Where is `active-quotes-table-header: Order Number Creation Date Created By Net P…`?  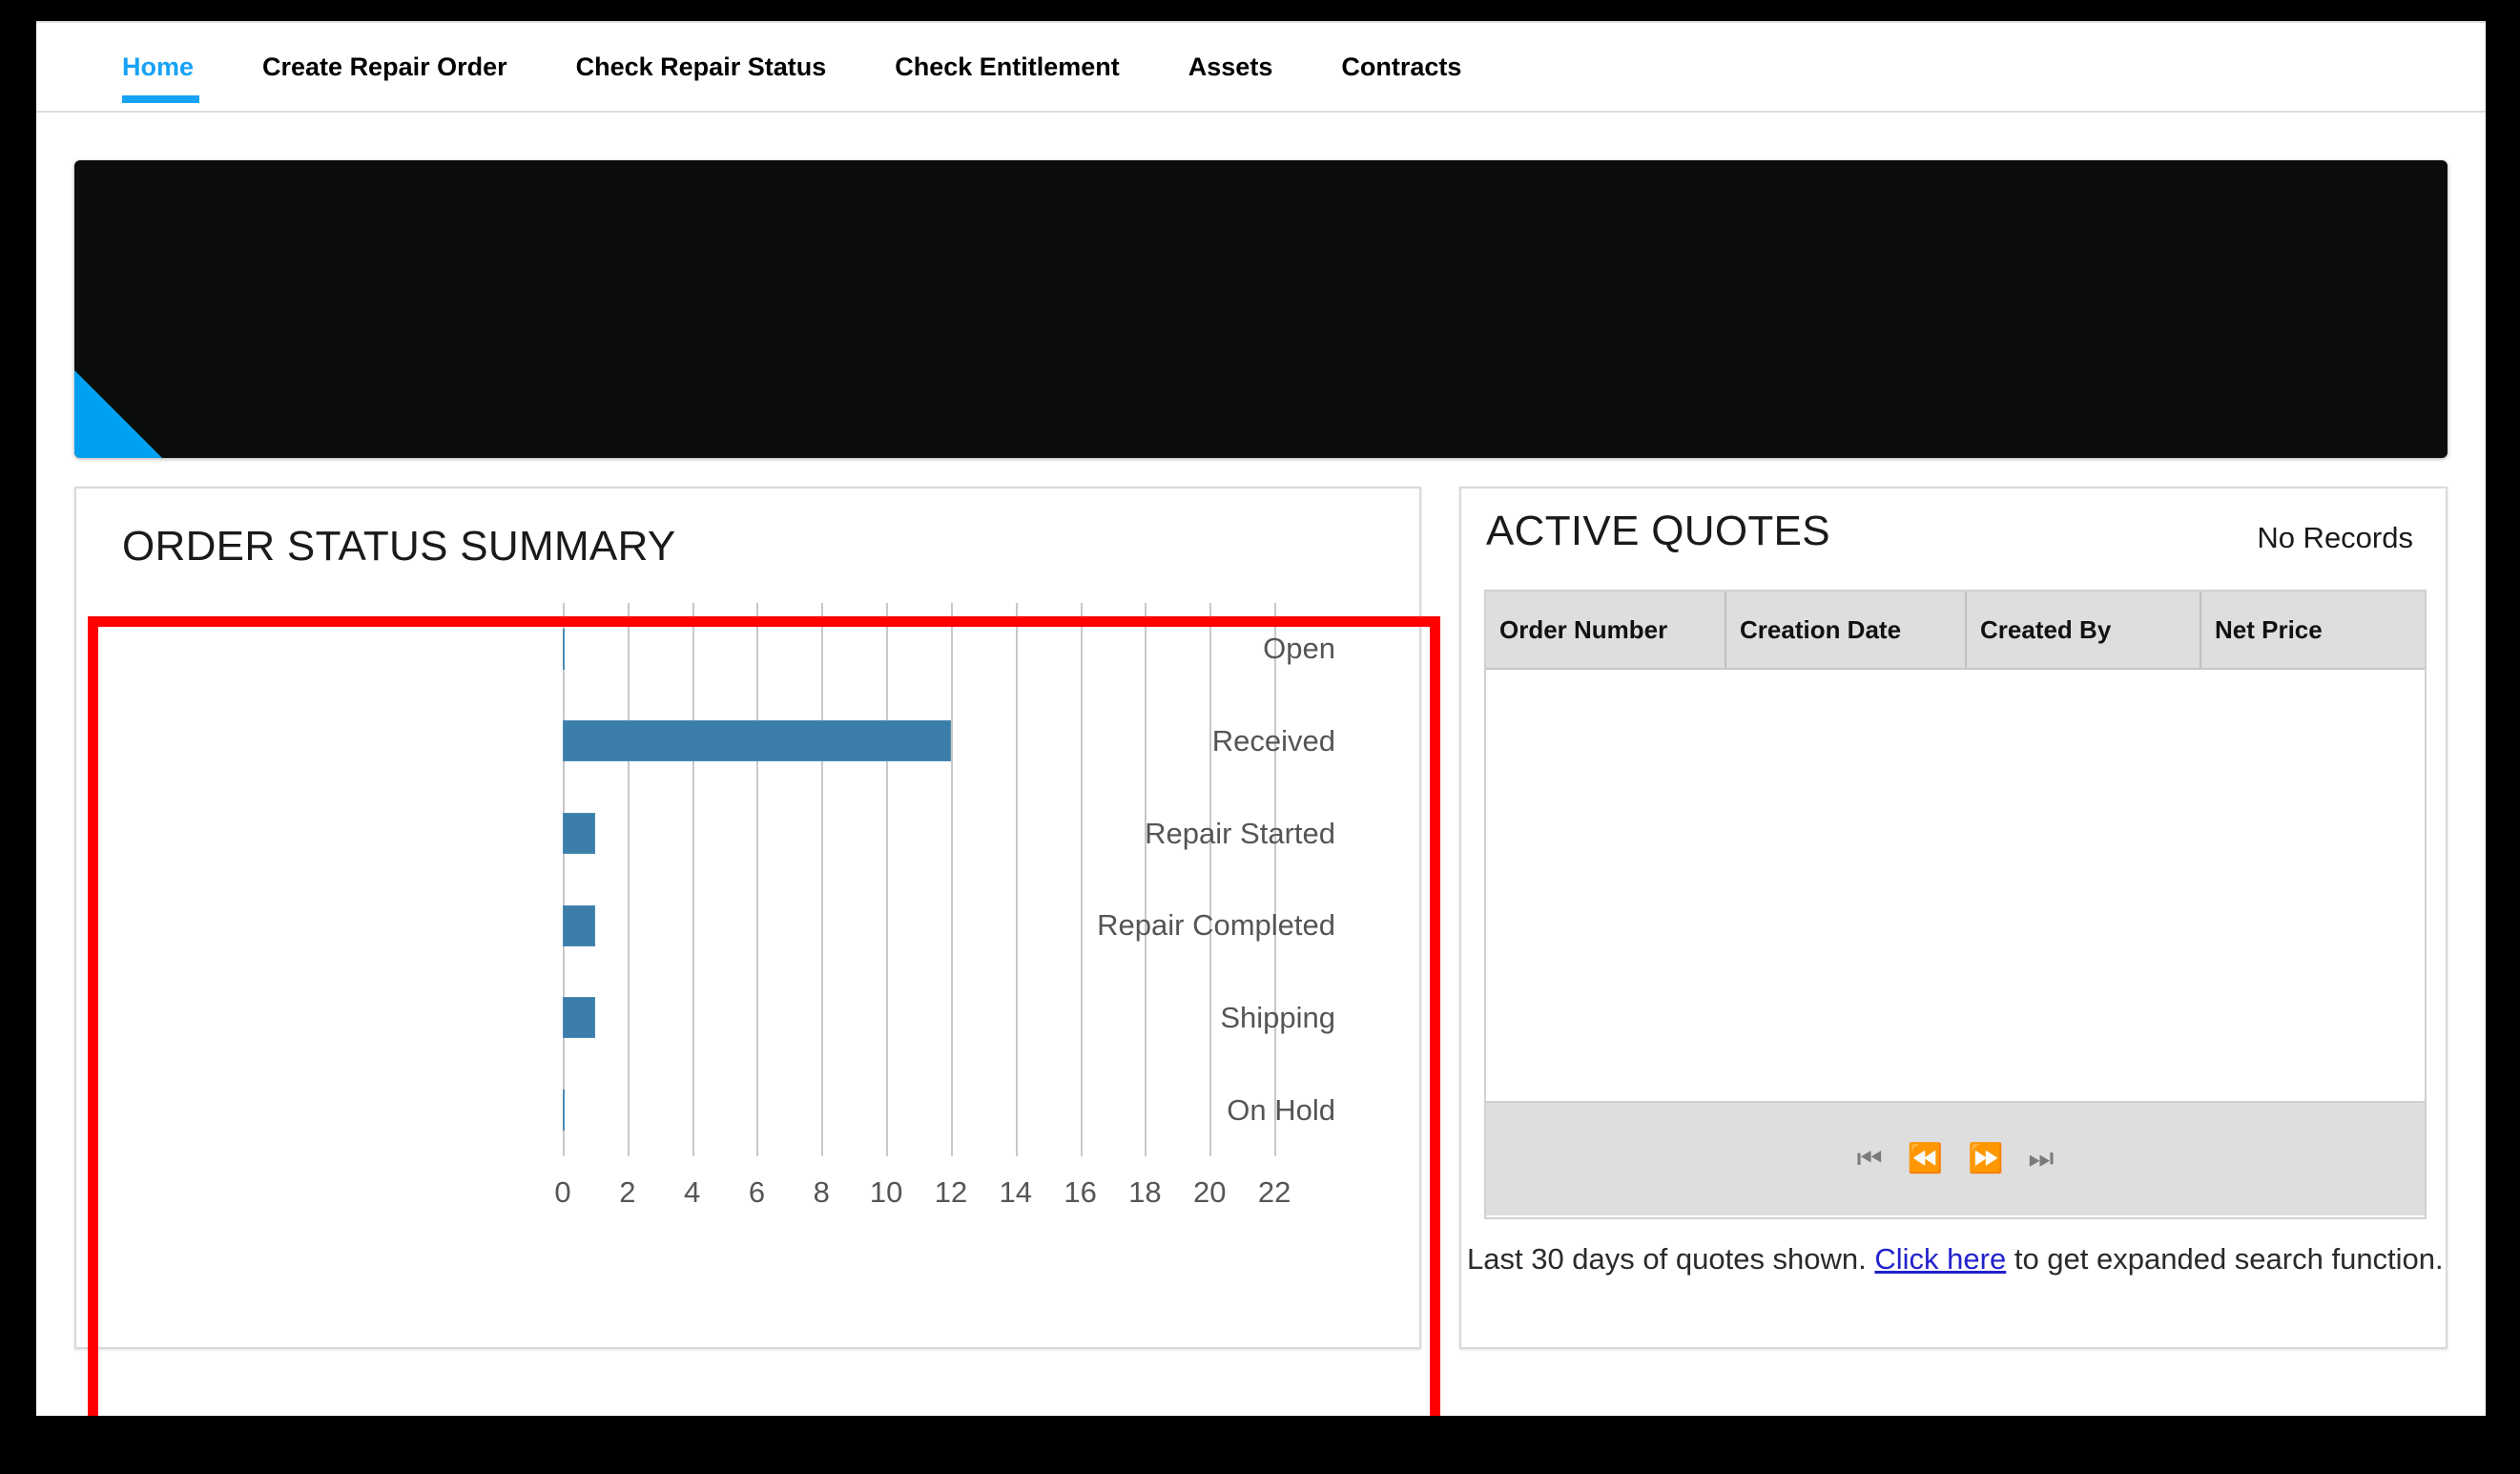
active-quotes-table-header: Order Number Creation Date Created By Net P… is located at coordinates (1956, 631).